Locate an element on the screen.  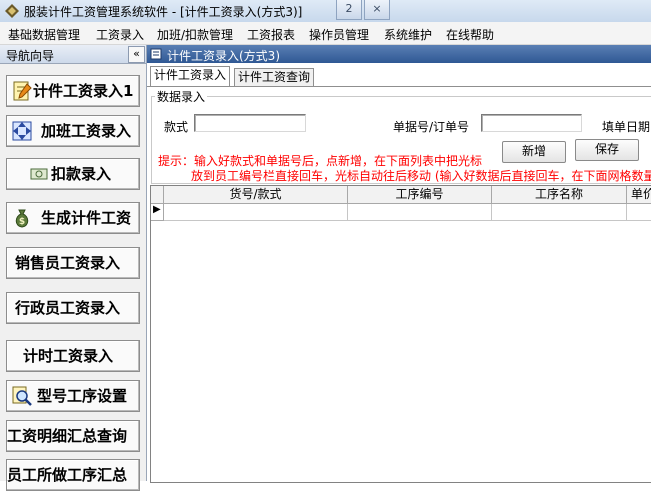
column-header-unit-price: 单价 is located at coordinates (639, 194).